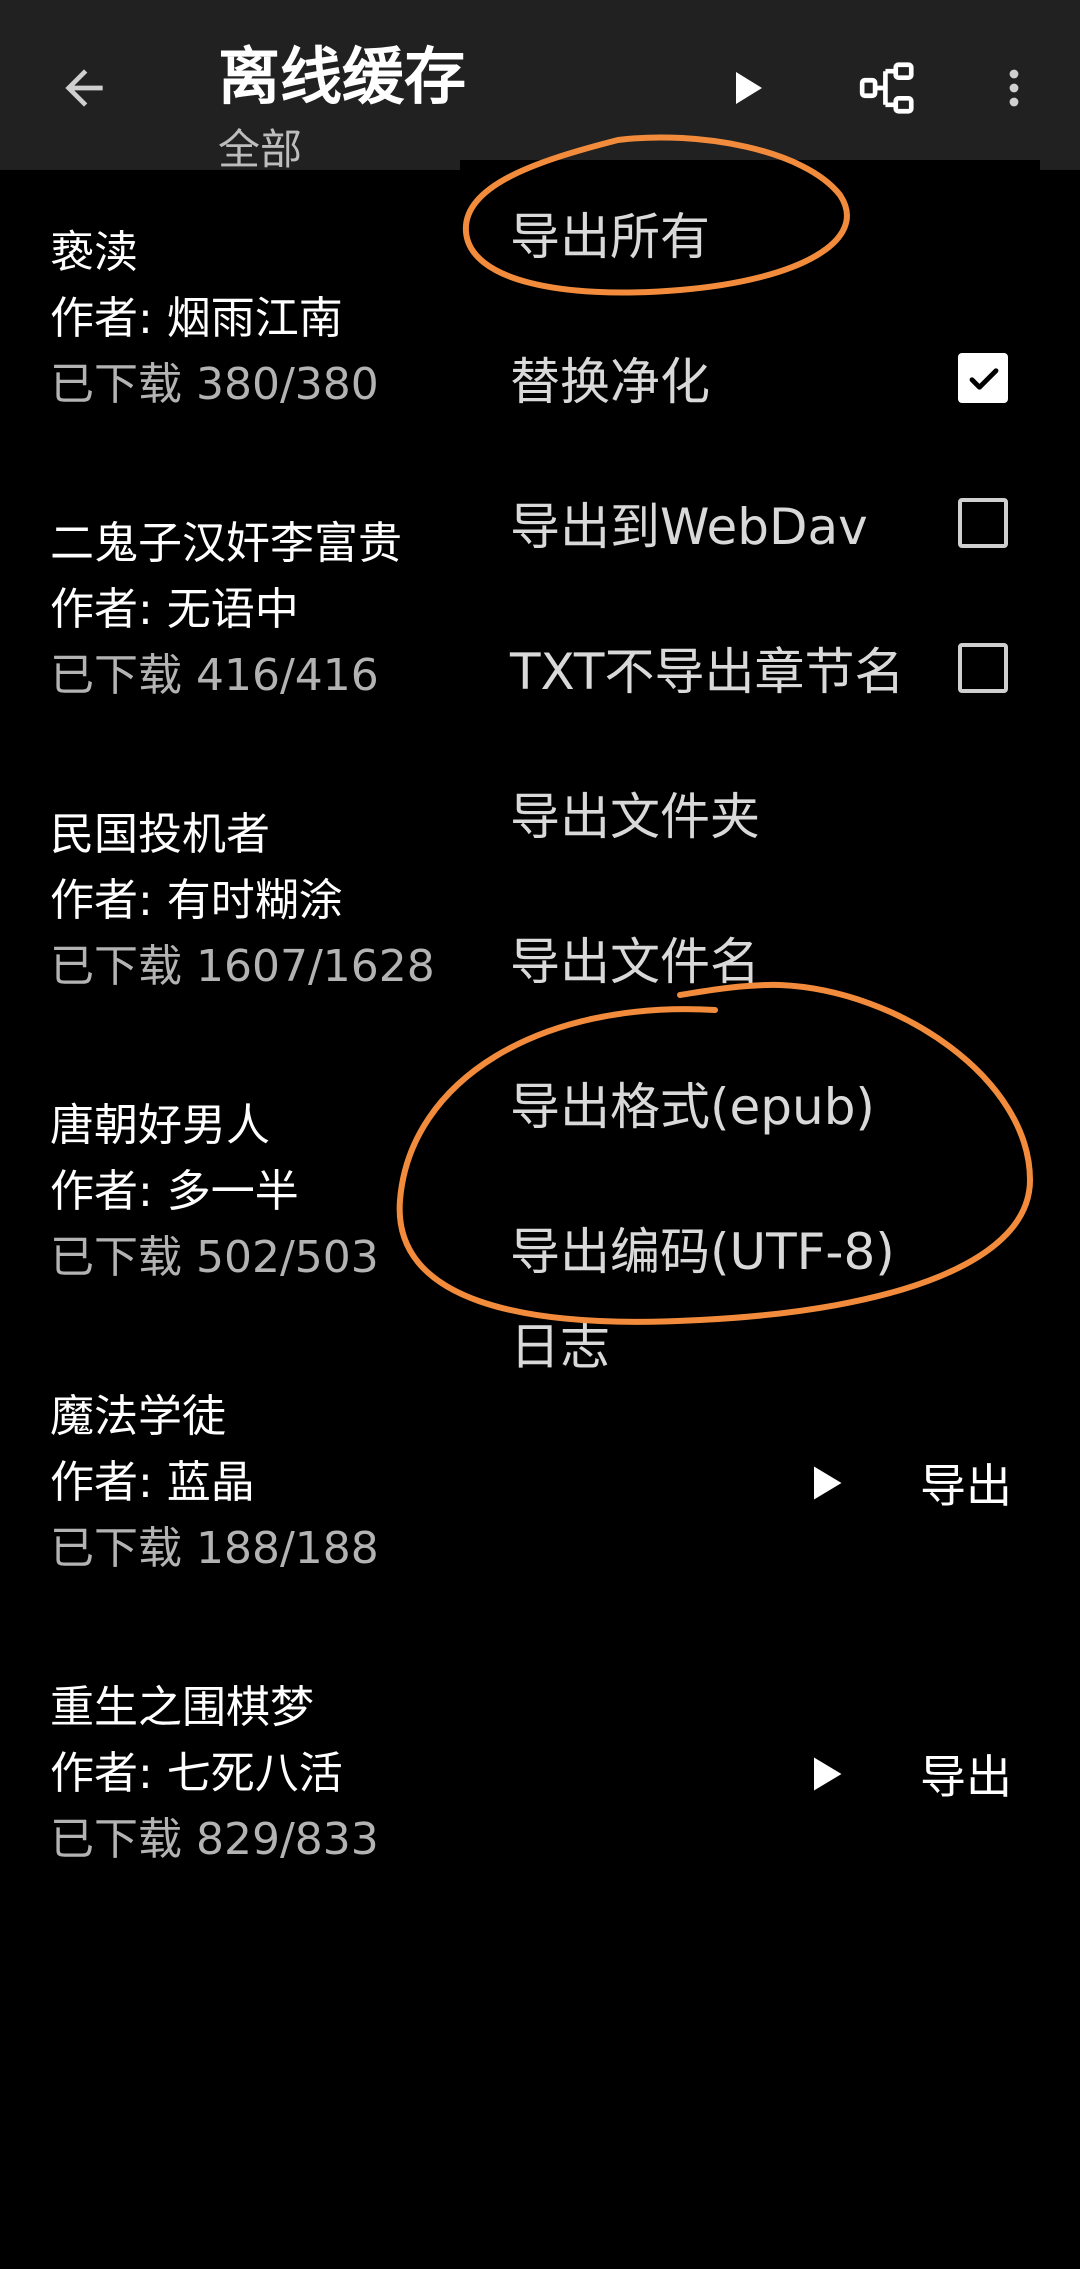  I want to click on page-subtitle: 全部, so click(260, 149).